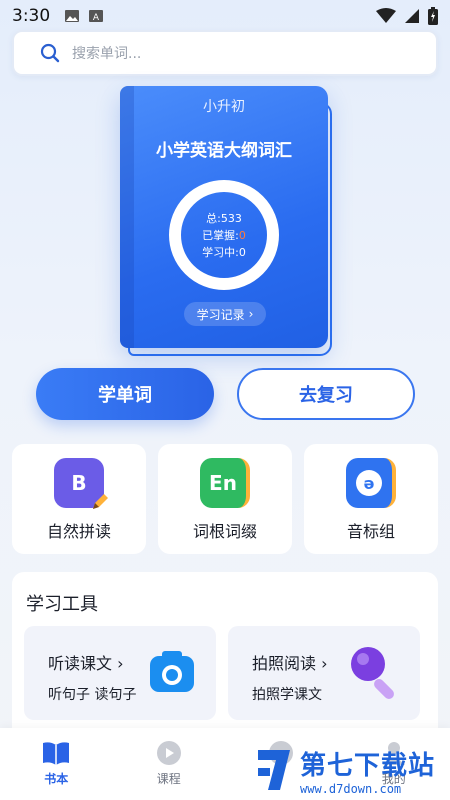 The width and height of the screenshot is (450, 800). I want to click on word-root-book-icon: En, so click(225, 483).